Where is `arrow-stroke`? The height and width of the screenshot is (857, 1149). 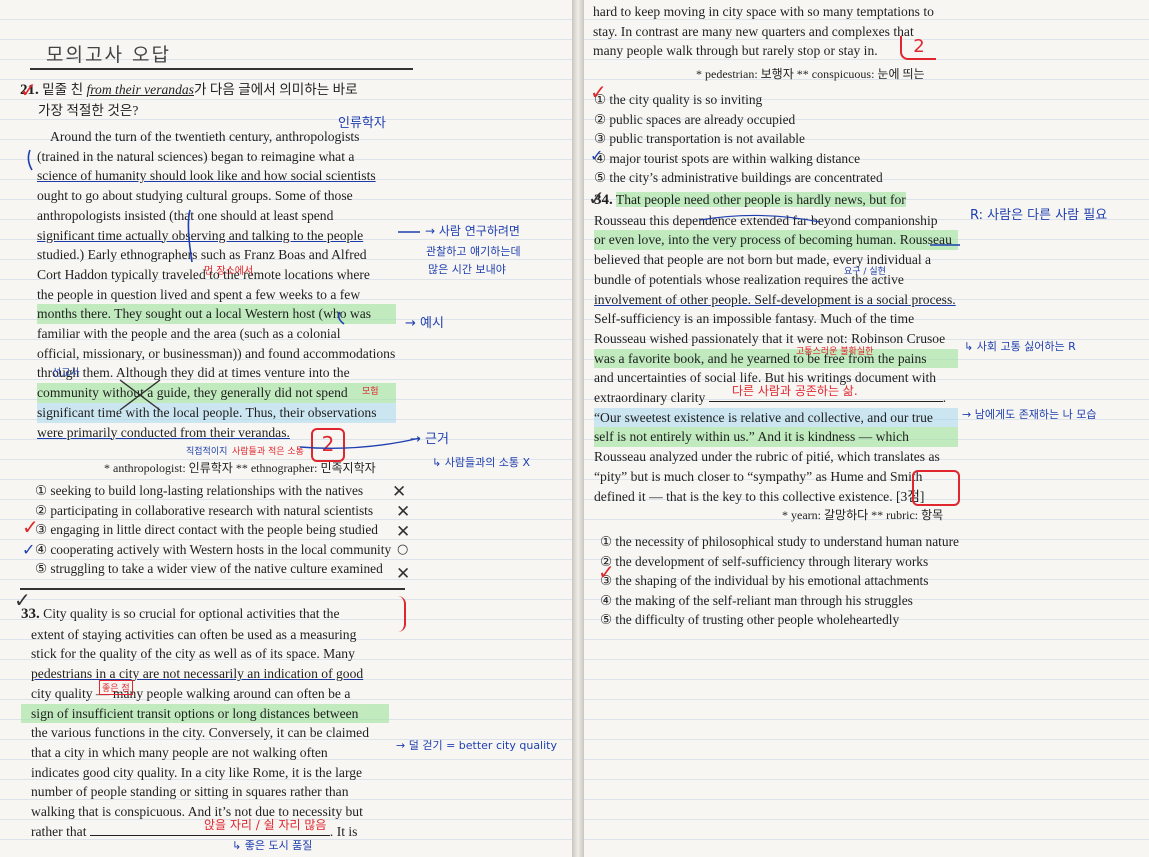 arrow-stroke is located at coordinates (360, 443).